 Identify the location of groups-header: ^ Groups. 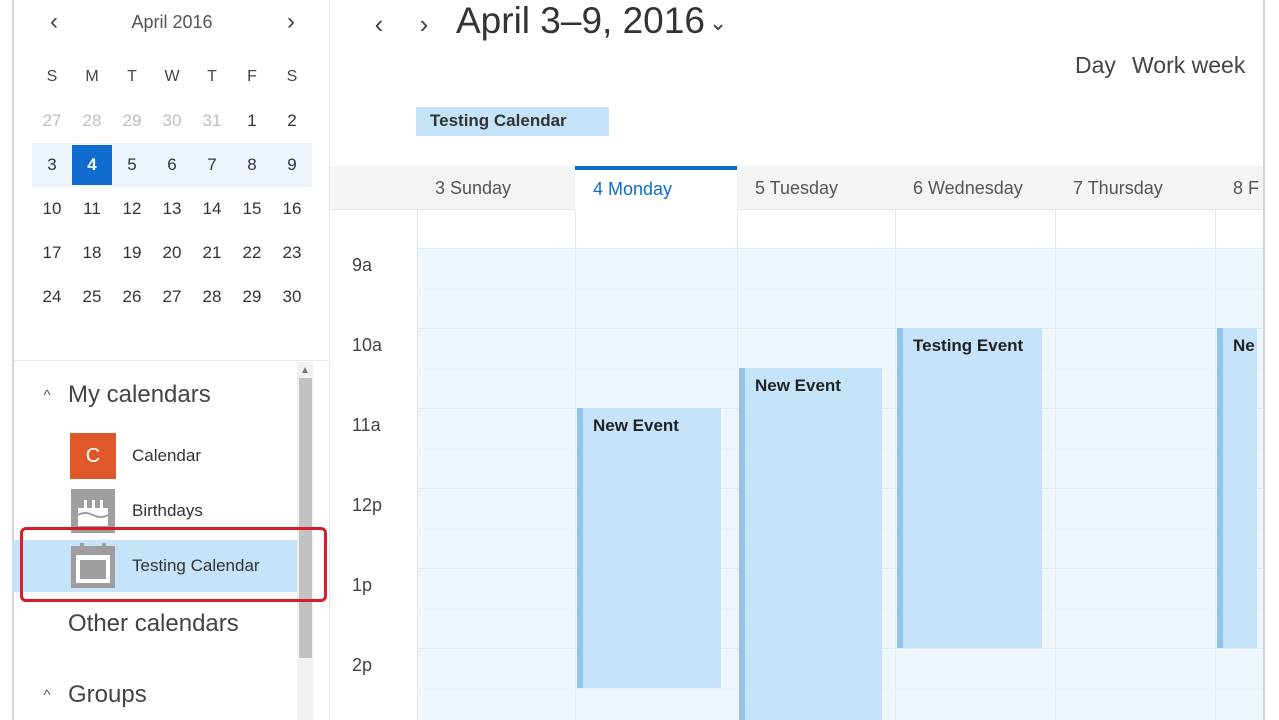
(73, 695).